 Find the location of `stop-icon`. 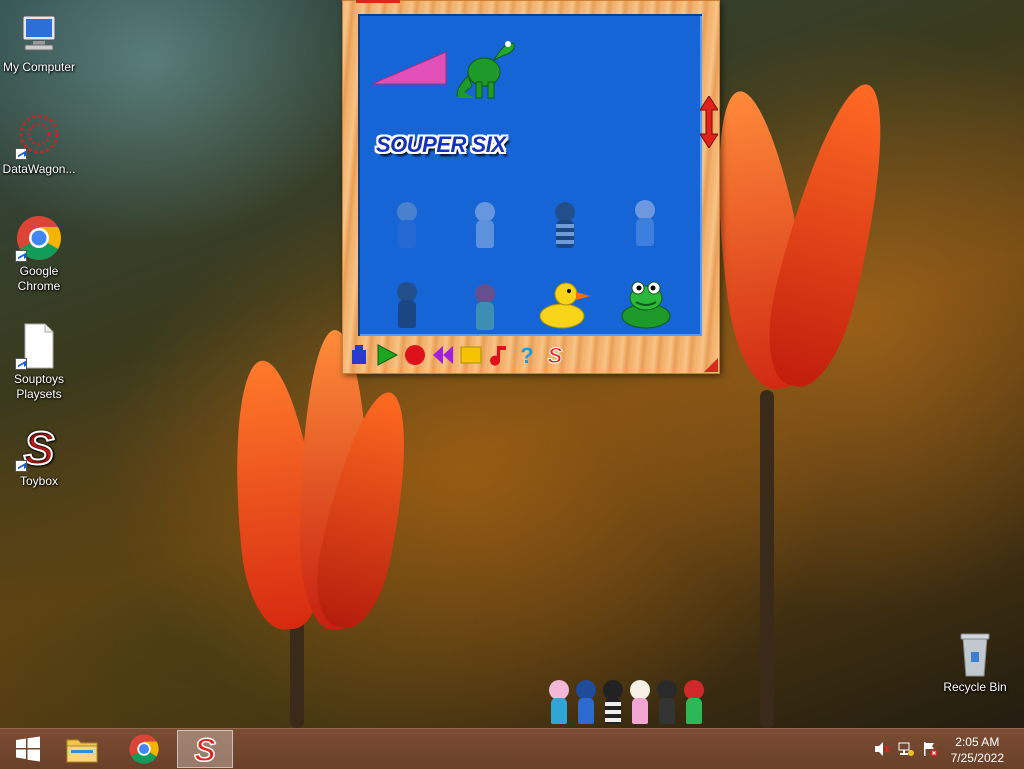

stop-icon is located at coordinates (471, 355).